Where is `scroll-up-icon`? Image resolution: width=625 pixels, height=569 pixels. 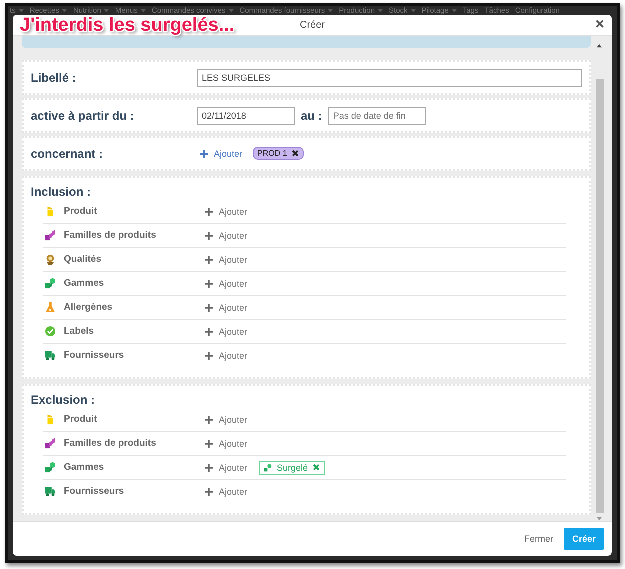
scroll-up-icon is located at coordinates (599, 46).